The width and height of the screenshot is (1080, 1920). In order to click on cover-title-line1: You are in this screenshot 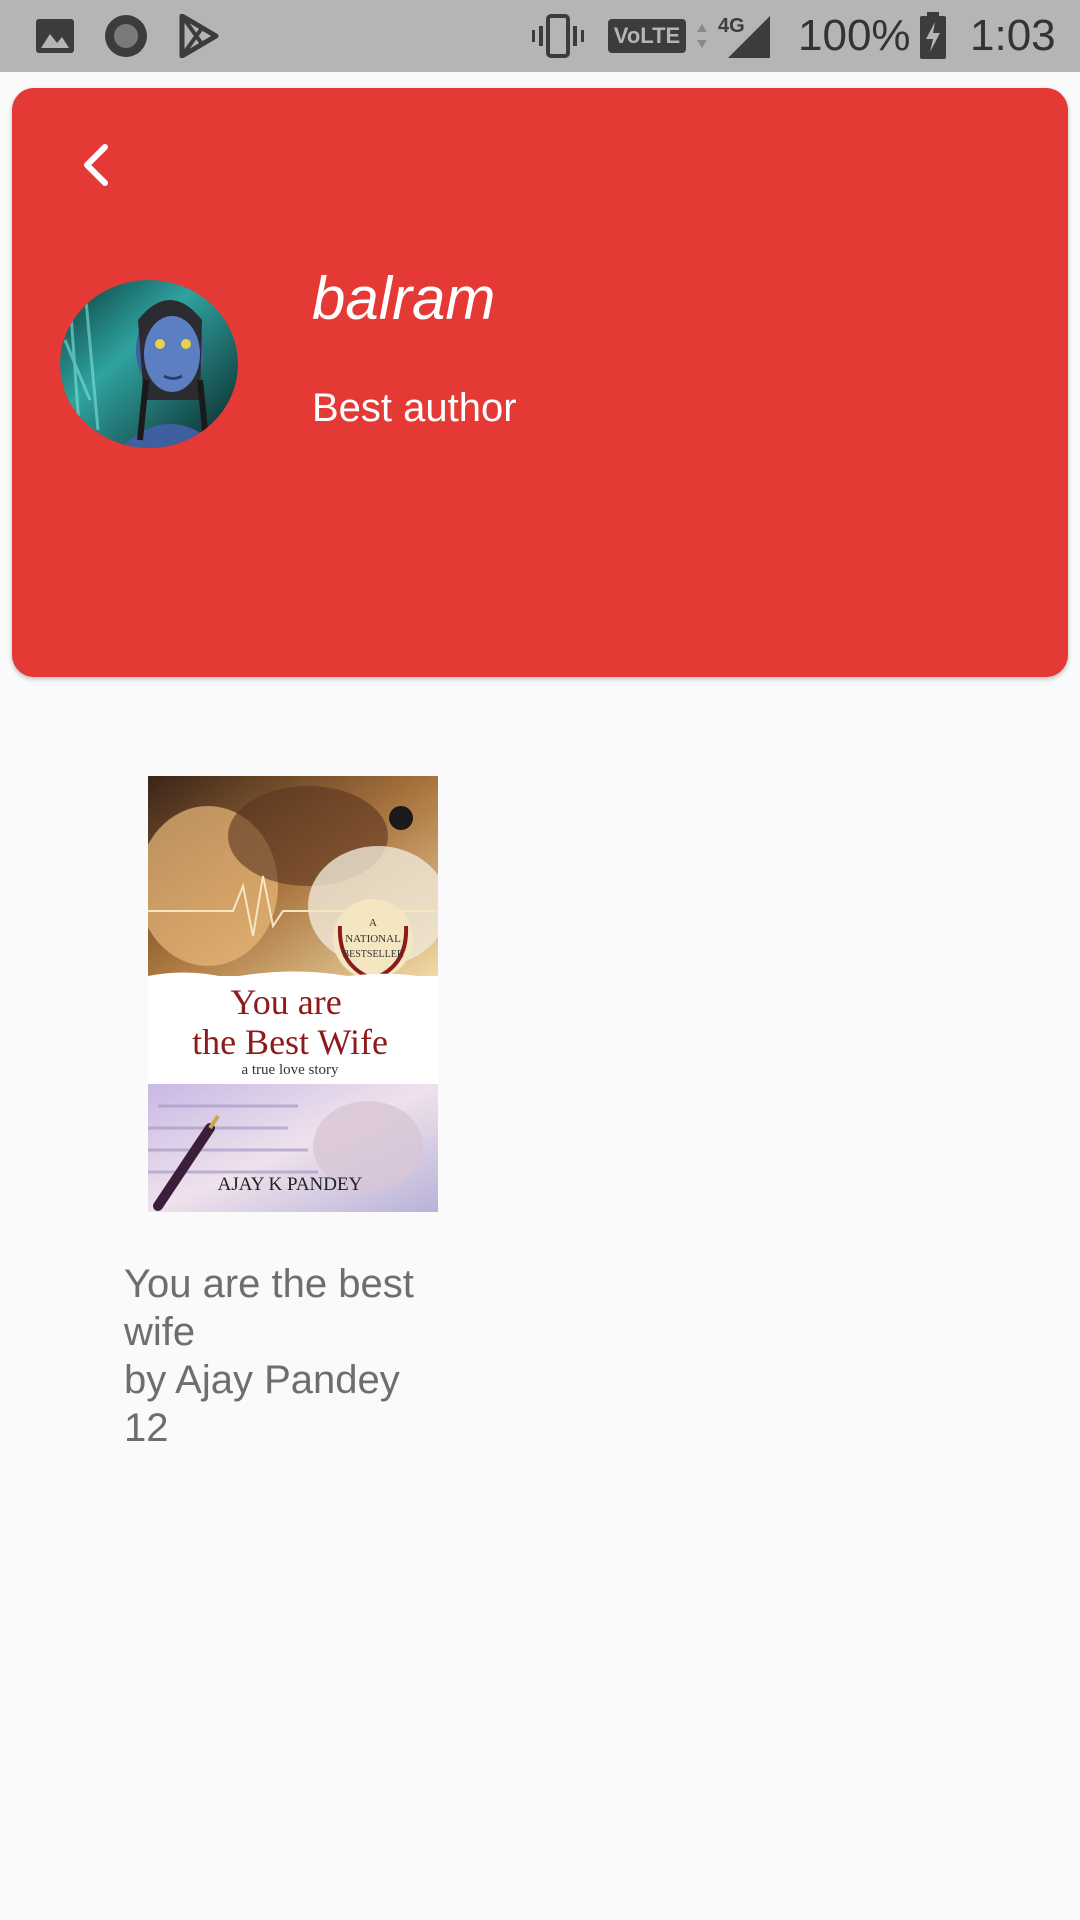, I will do `click(285, 1002)`.